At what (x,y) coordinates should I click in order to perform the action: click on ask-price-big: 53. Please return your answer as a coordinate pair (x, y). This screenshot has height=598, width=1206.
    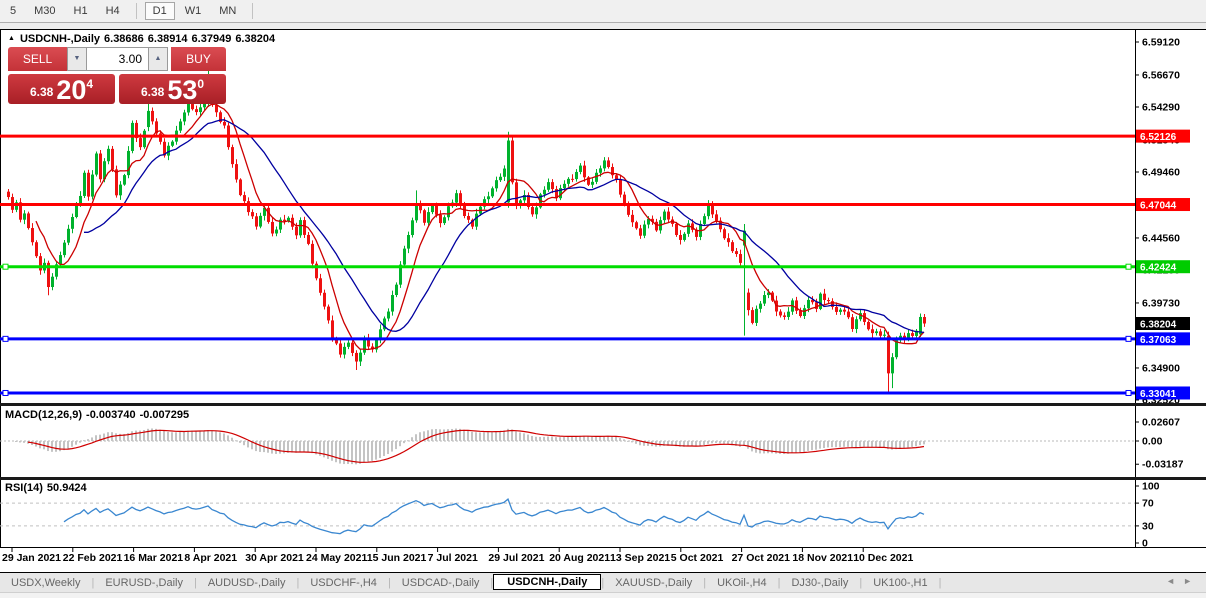
    Looking at the image, I should click on (182, 90).